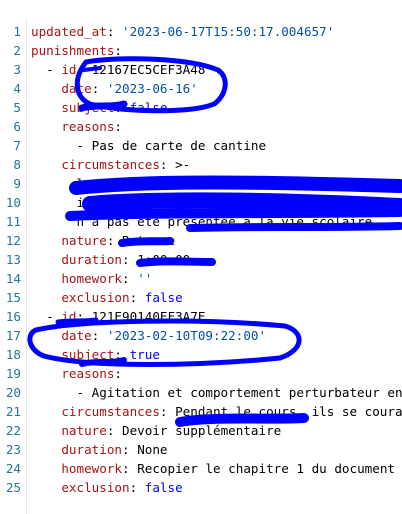  I want to click on yaml-value: '2023-06-17T15:50:17.004657', so click(228, 31).